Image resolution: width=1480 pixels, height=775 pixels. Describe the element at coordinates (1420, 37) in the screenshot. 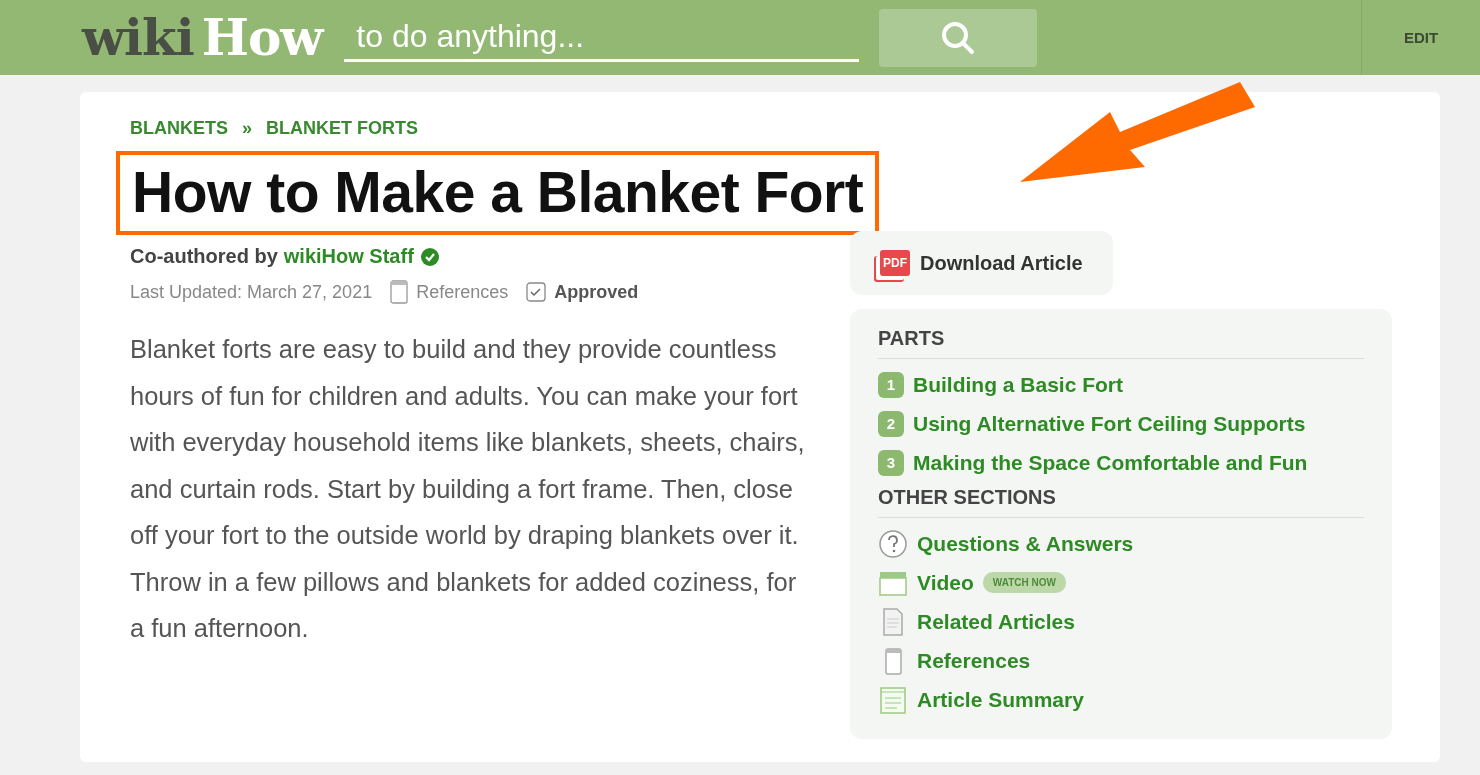

I see `edit-link: EDIT` at that location.